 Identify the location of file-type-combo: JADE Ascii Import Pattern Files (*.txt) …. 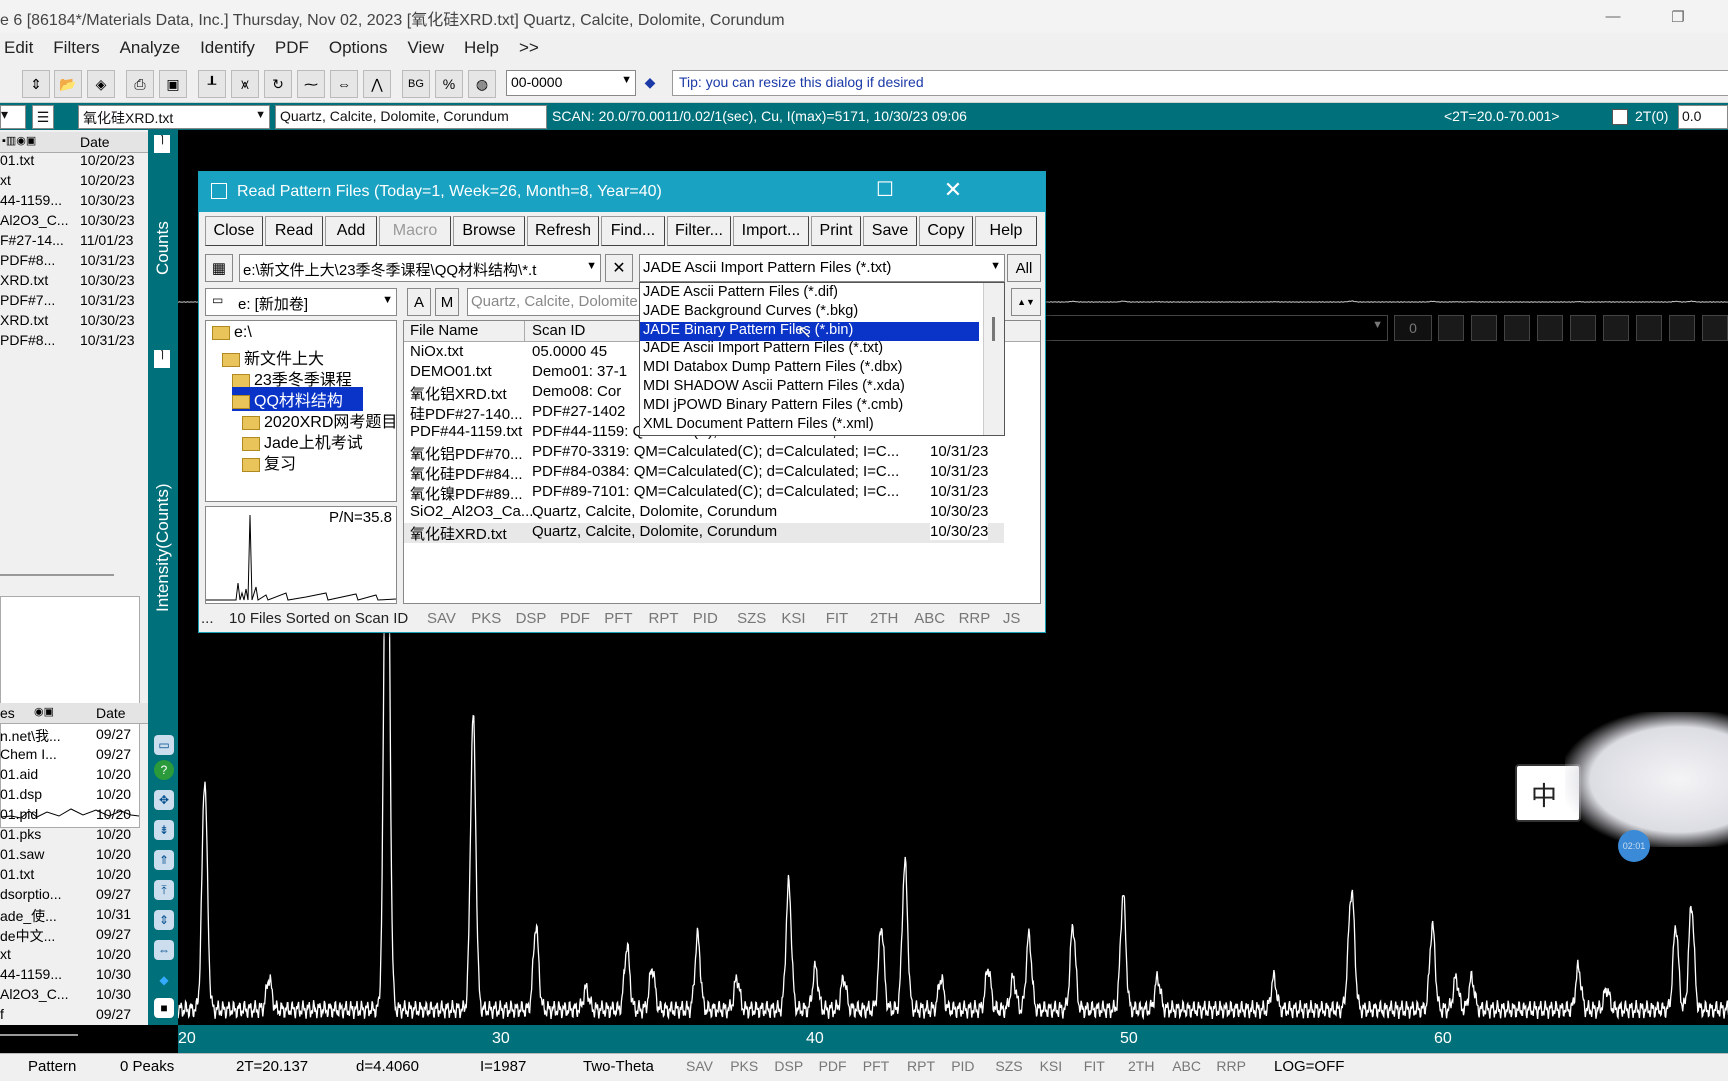
(822, 268).